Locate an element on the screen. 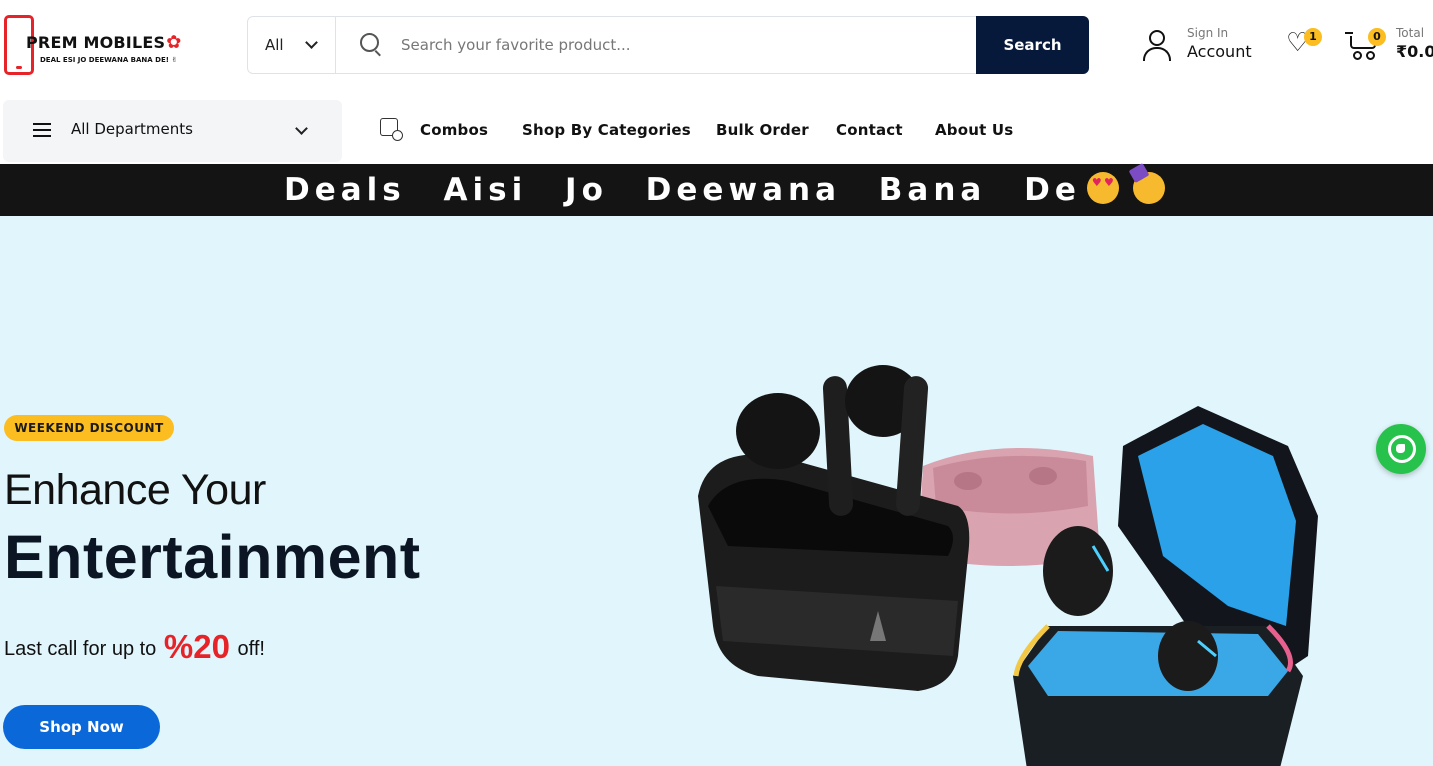 This screenshot has width=1433, height=766. brand-name: PREM MOBILES is located at coordinates (96, 42).